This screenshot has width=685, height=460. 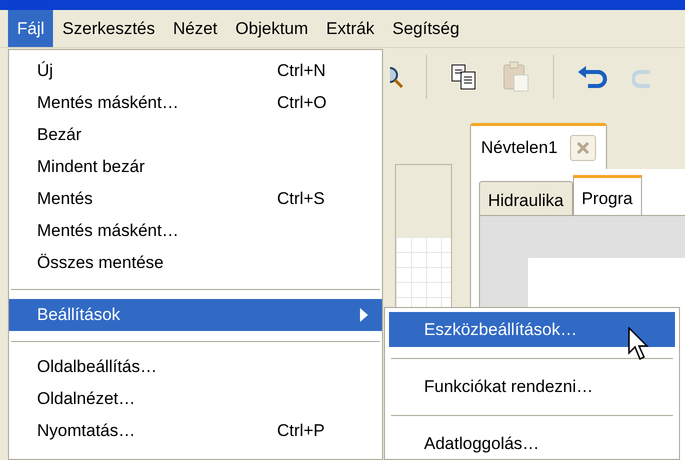 I want to click on magnifier-icon, so click(x=397, y=77).